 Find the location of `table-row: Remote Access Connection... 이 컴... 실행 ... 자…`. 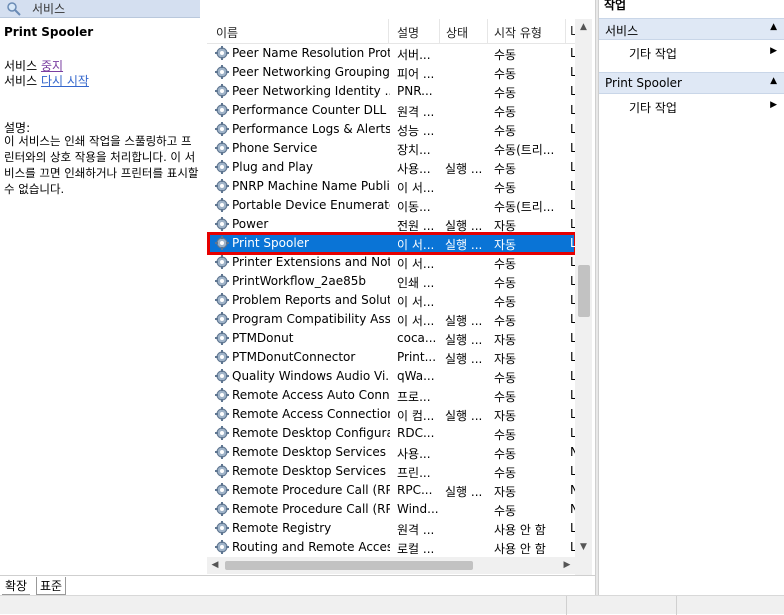

table-row: Remote Access Connection... 이 컴... 실행 ... 자… is located at coordinates (391, 414).